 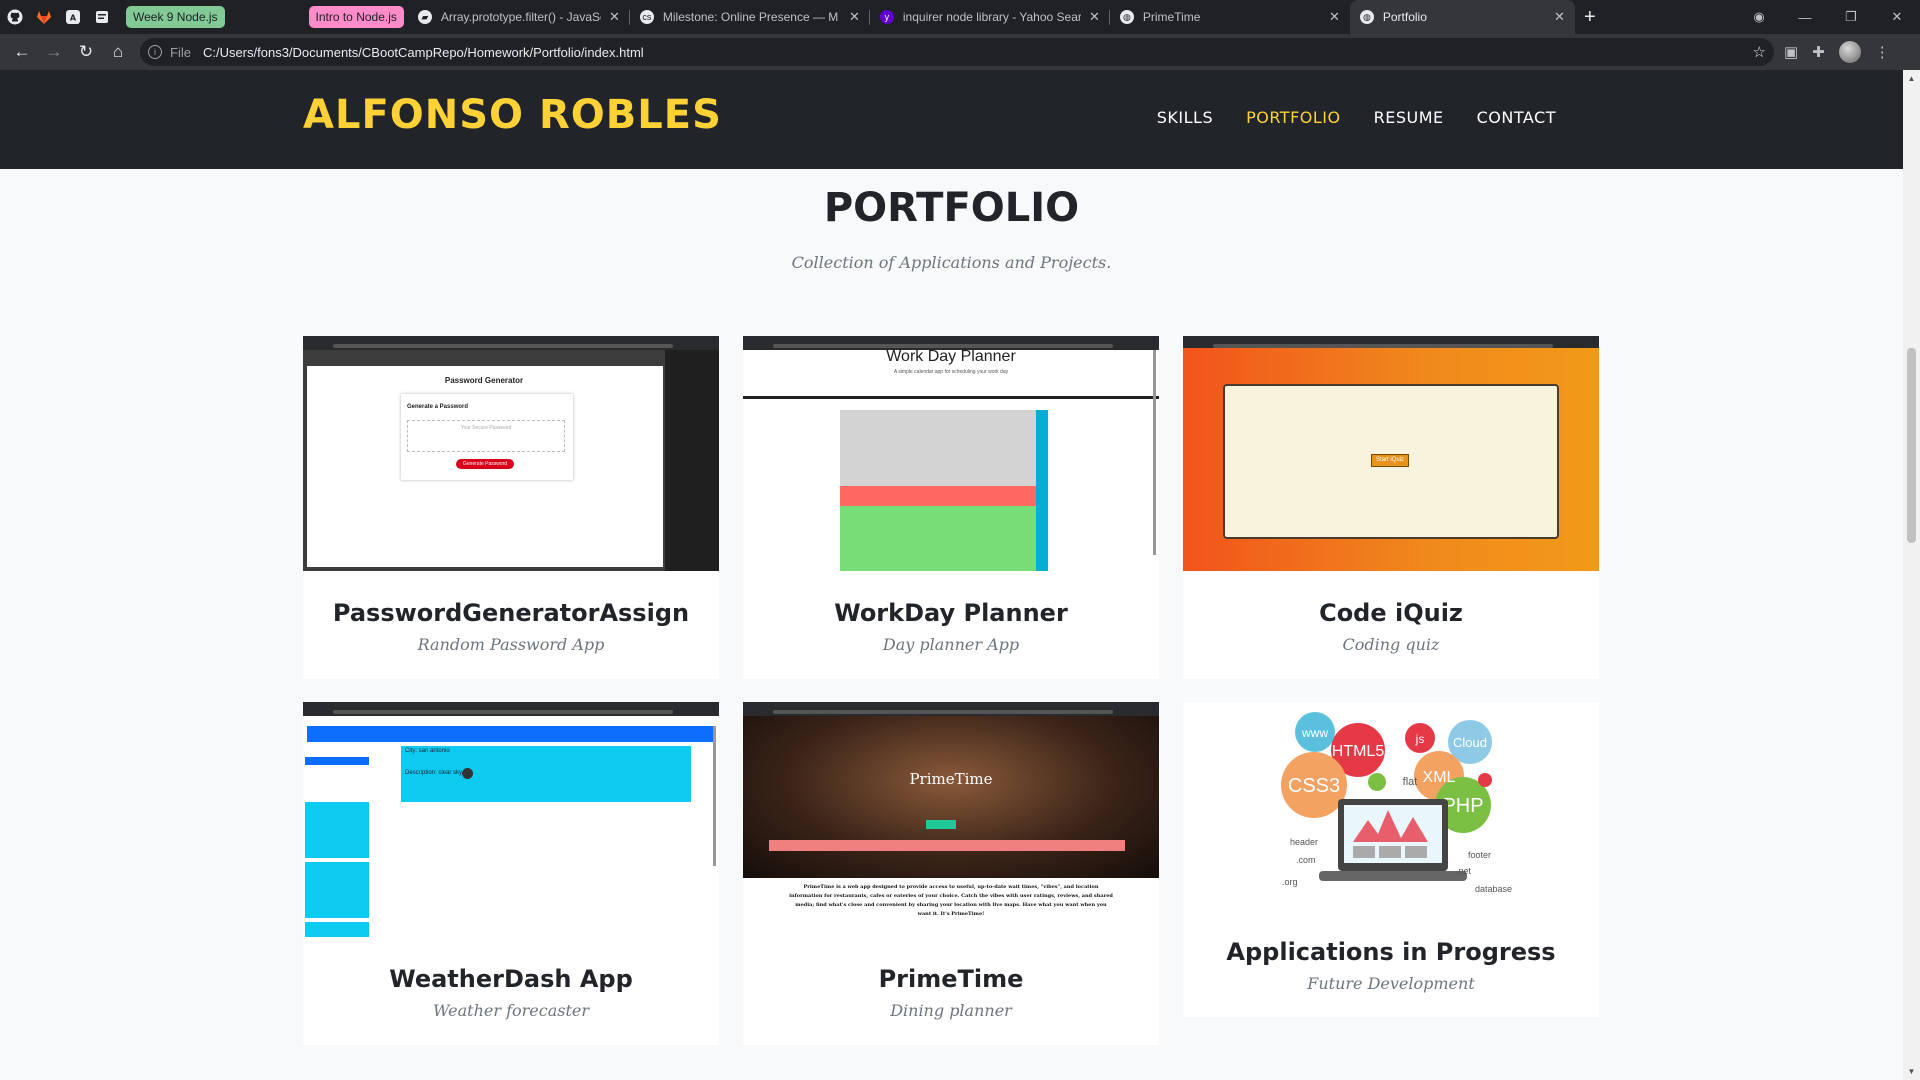 I want to click on card-title: Applications in Progress, so click(x=1391, y=952).